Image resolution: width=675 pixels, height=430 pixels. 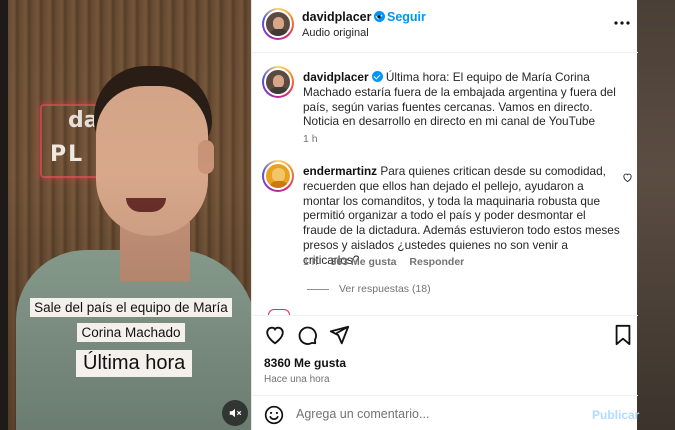 I want to click on caption-username: davidplacer, so click(x=336, y=77).